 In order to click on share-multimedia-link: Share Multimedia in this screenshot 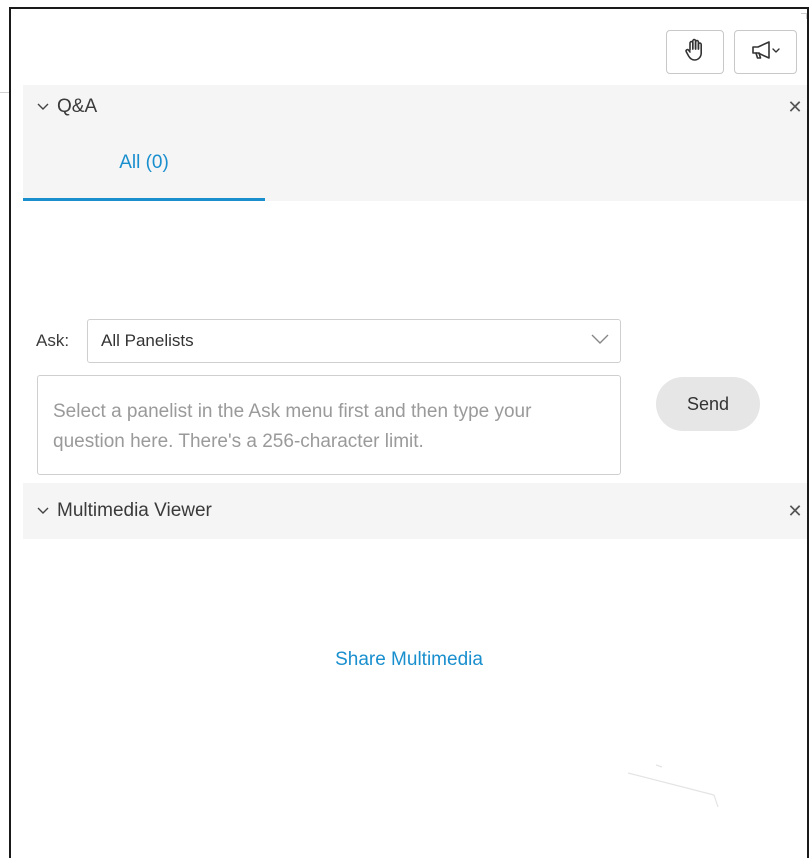, I will do `click(409, 660)`.